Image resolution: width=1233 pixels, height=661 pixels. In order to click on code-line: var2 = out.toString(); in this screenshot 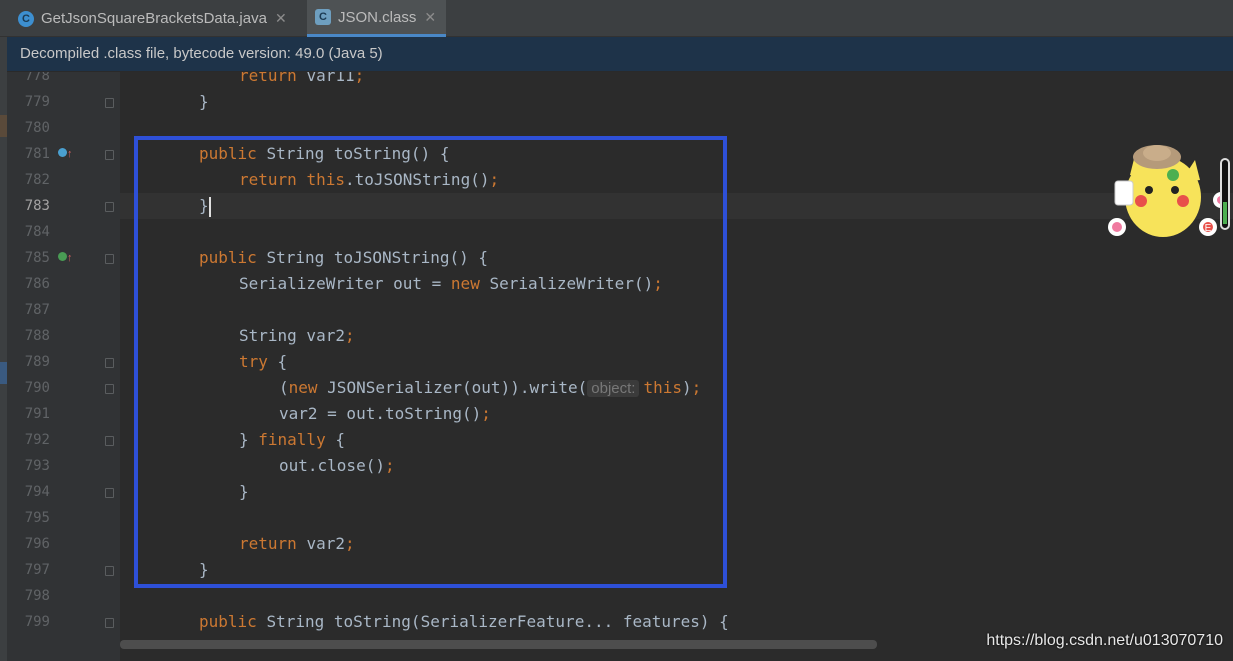, I will do `click(385, 414)`.